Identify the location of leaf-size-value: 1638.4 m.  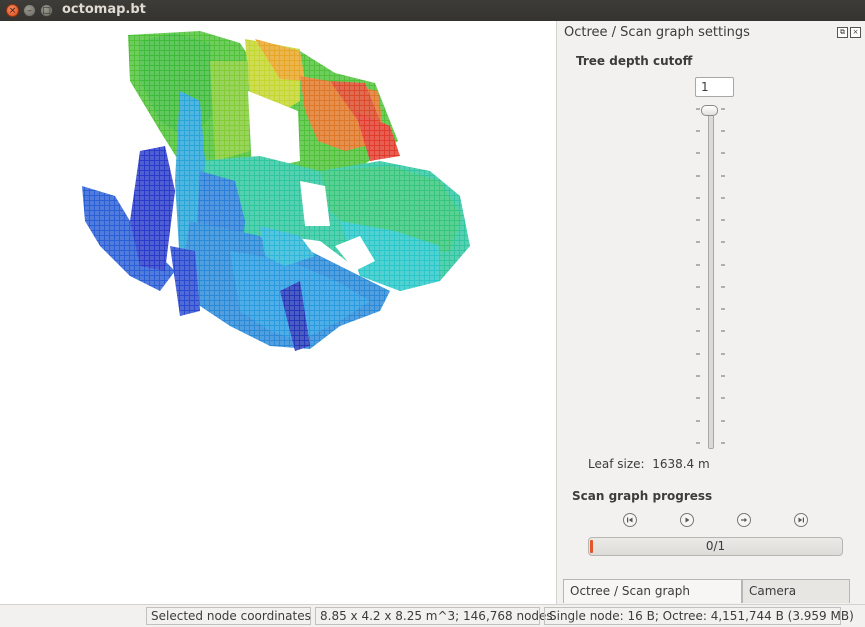
(681, 464).